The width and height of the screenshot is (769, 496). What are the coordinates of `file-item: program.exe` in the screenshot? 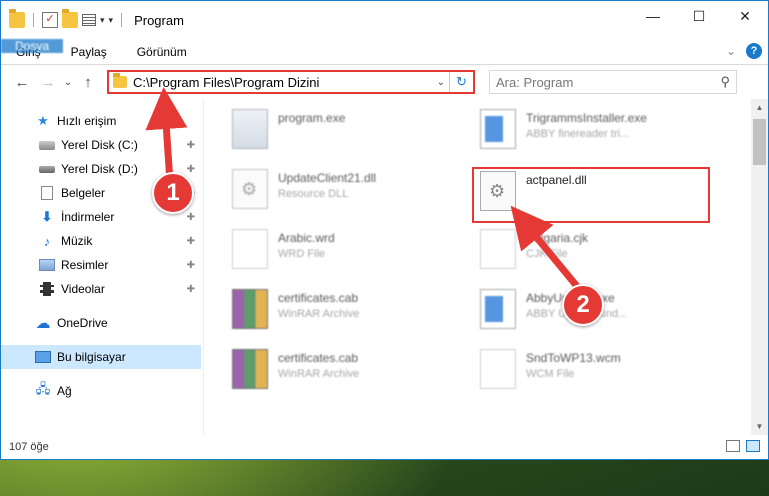 It's located at (288, 129).